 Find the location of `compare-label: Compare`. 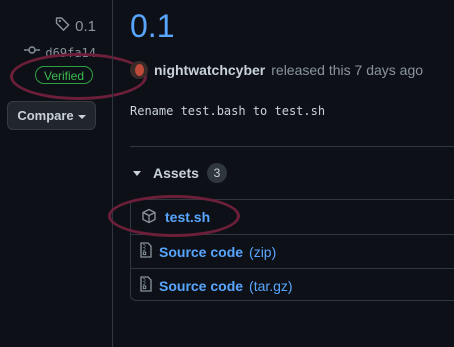

compare-label: Compare is located at coordinates (45, 115).